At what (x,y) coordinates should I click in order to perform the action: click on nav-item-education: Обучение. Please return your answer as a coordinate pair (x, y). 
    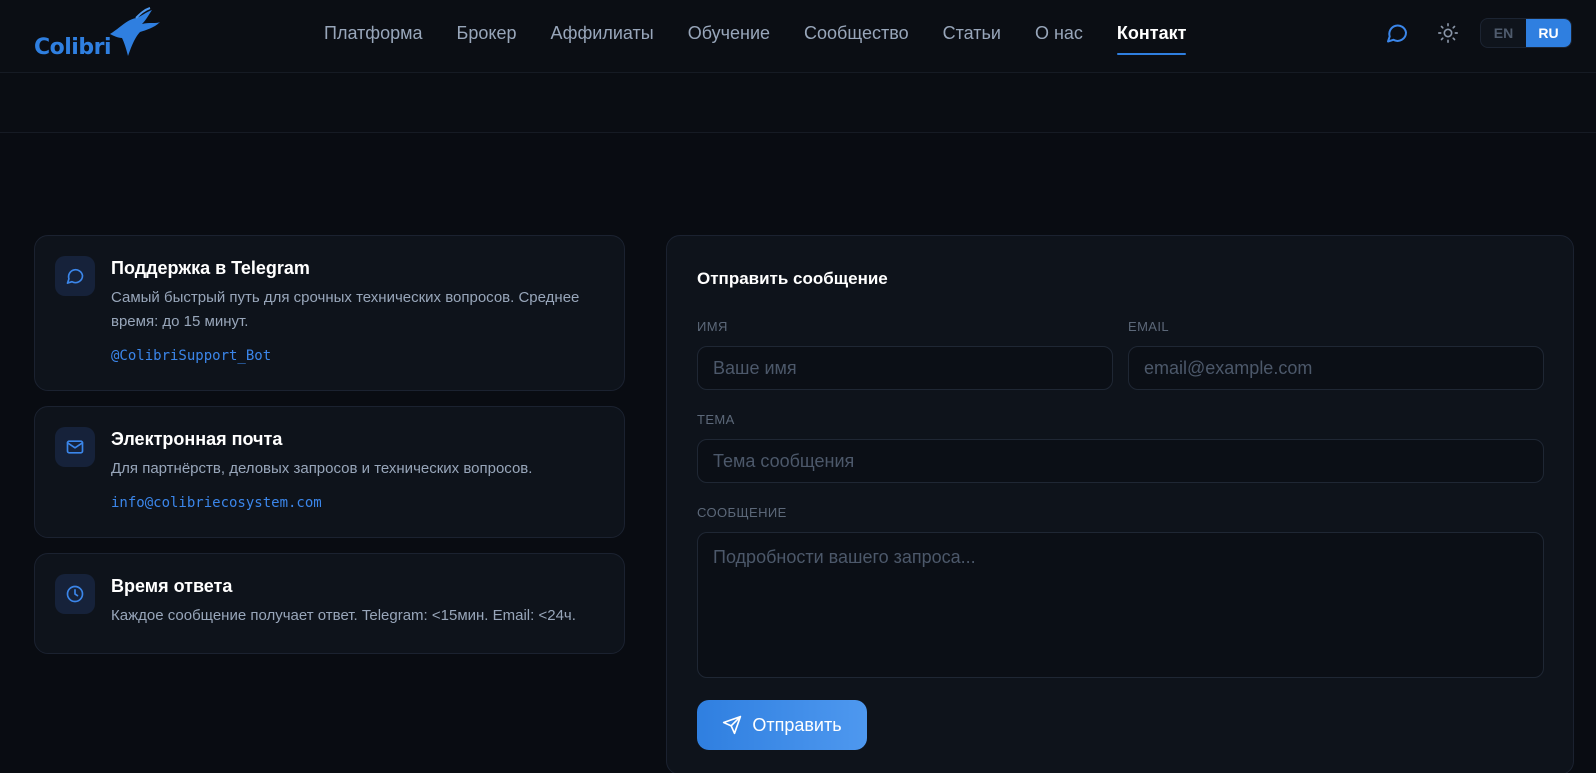
    Looking at the image, I should click on (729, 39).